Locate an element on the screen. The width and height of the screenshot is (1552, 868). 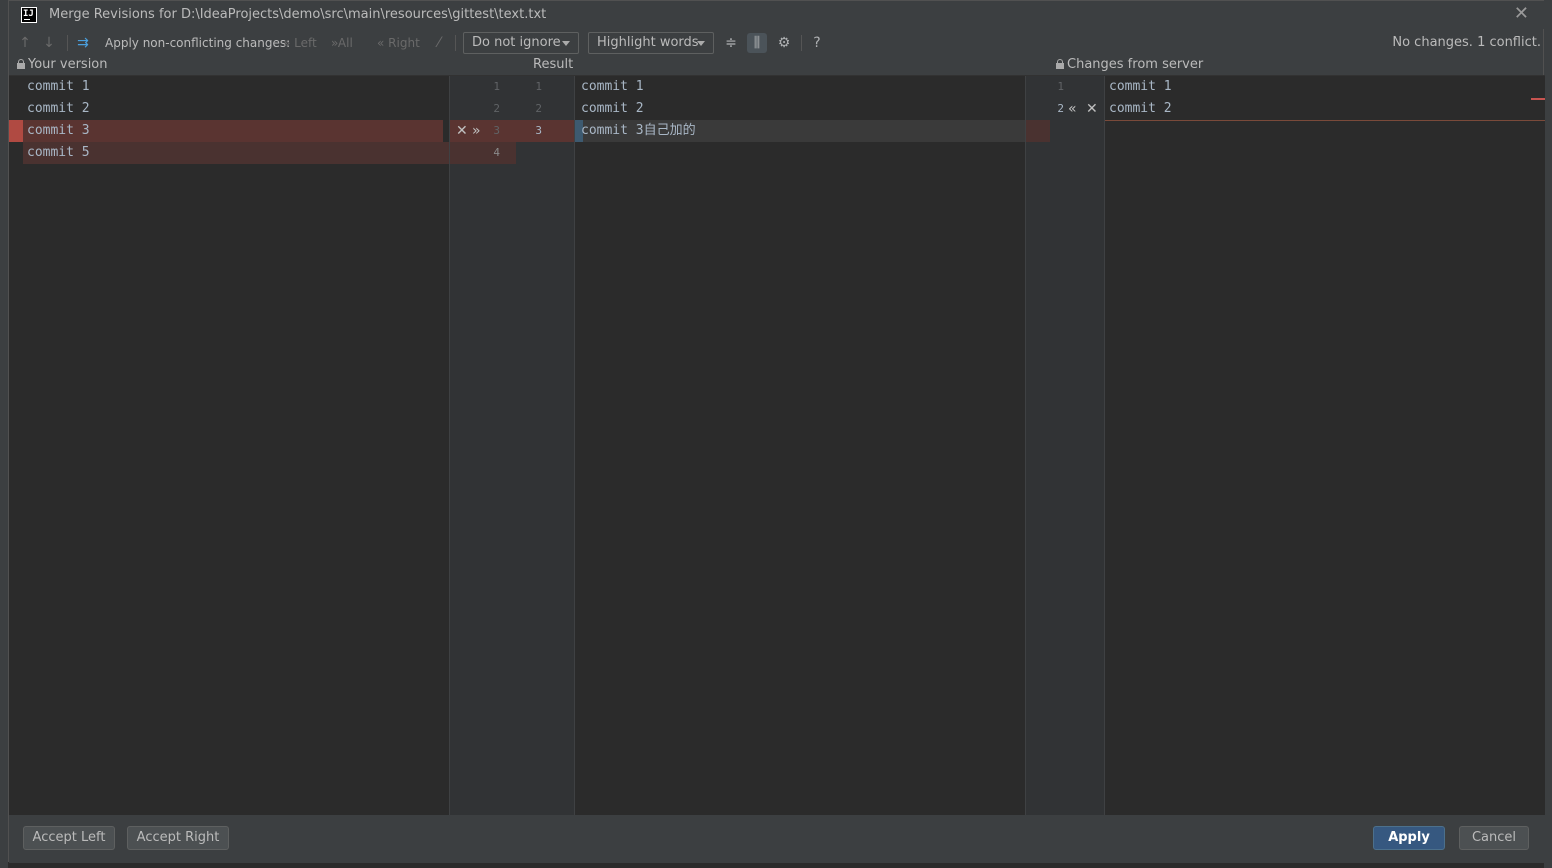
apply-right-label: Right is located at coordinates (404, 43).